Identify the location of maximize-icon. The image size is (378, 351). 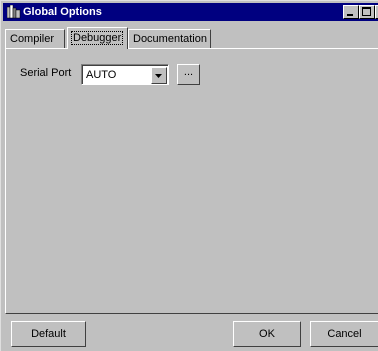
(366, 11).